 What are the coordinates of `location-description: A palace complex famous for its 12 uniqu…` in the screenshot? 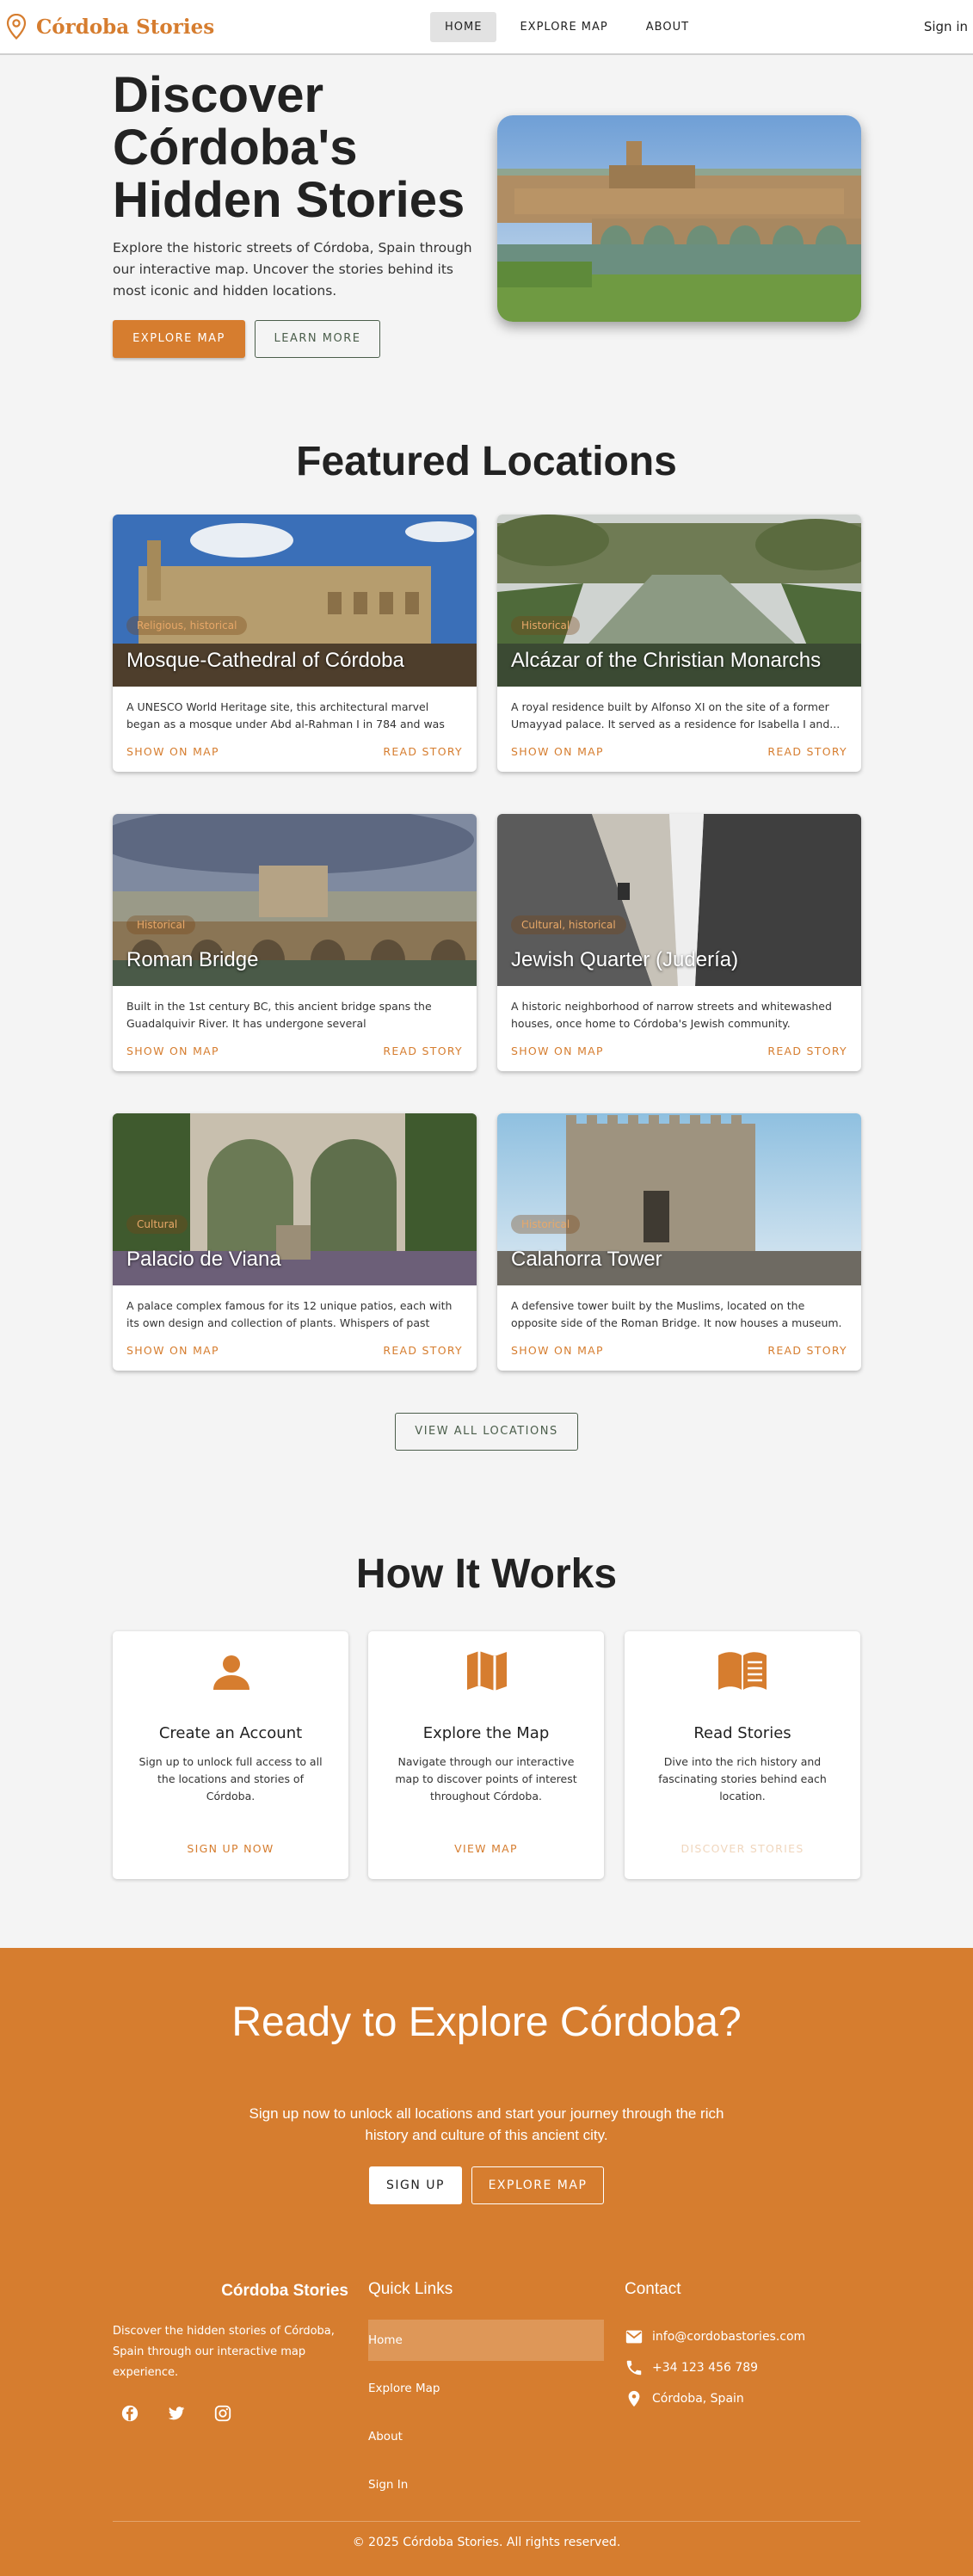 It's located at (289, 1317).